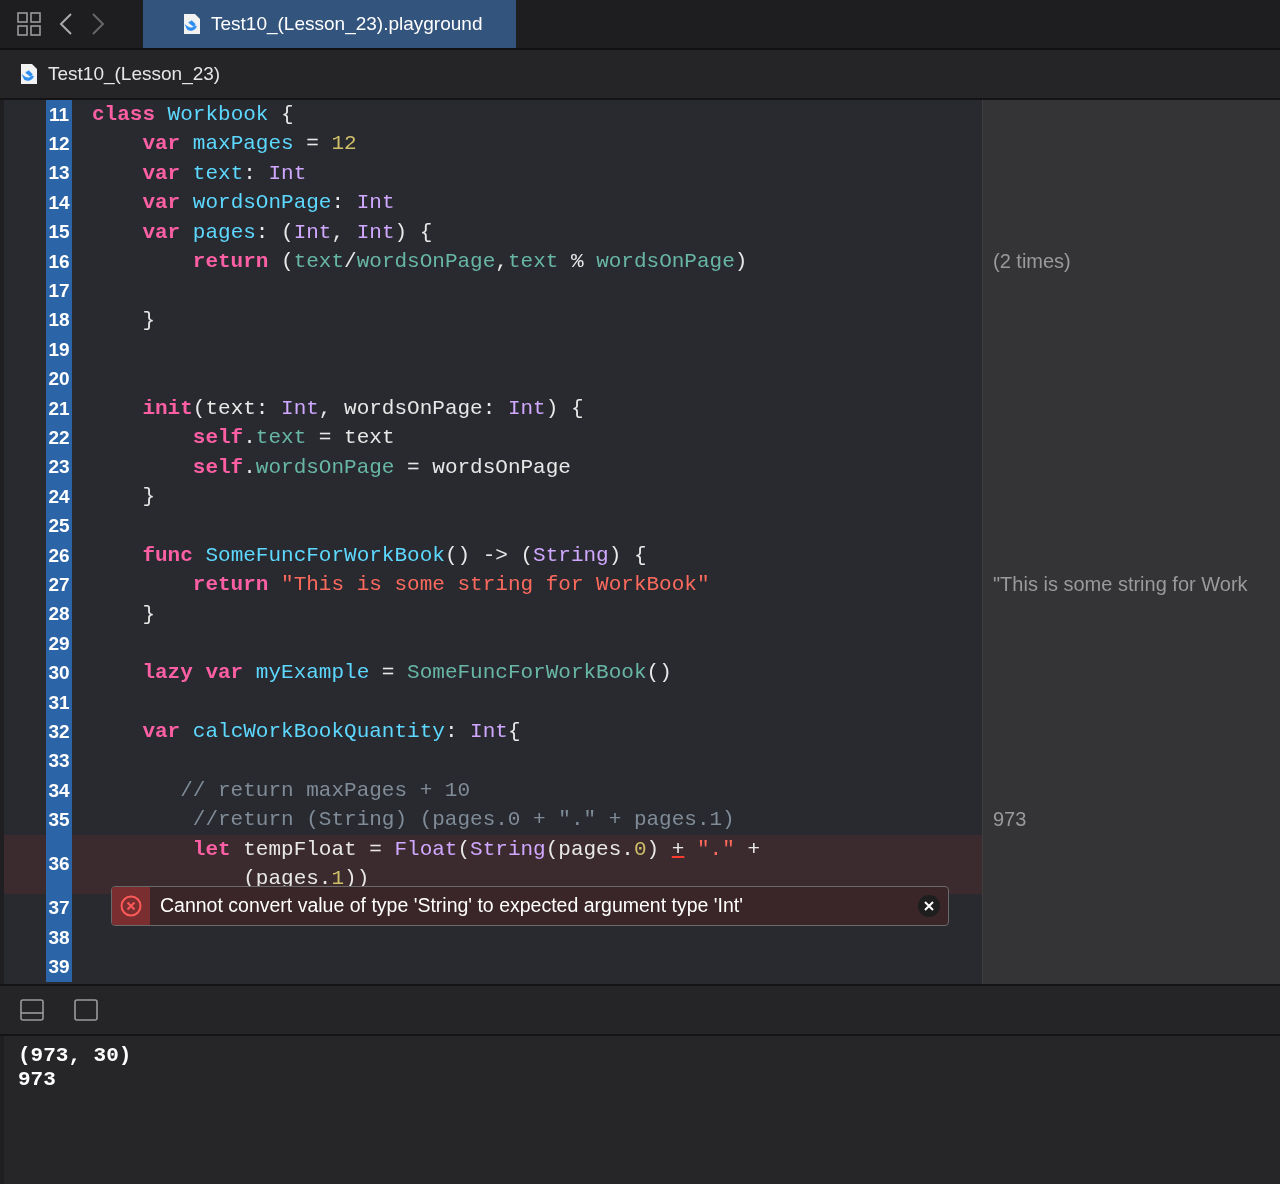 This screenshot has width=1280, height=1184. I want to click on line-number: 12, so click(59, 144).